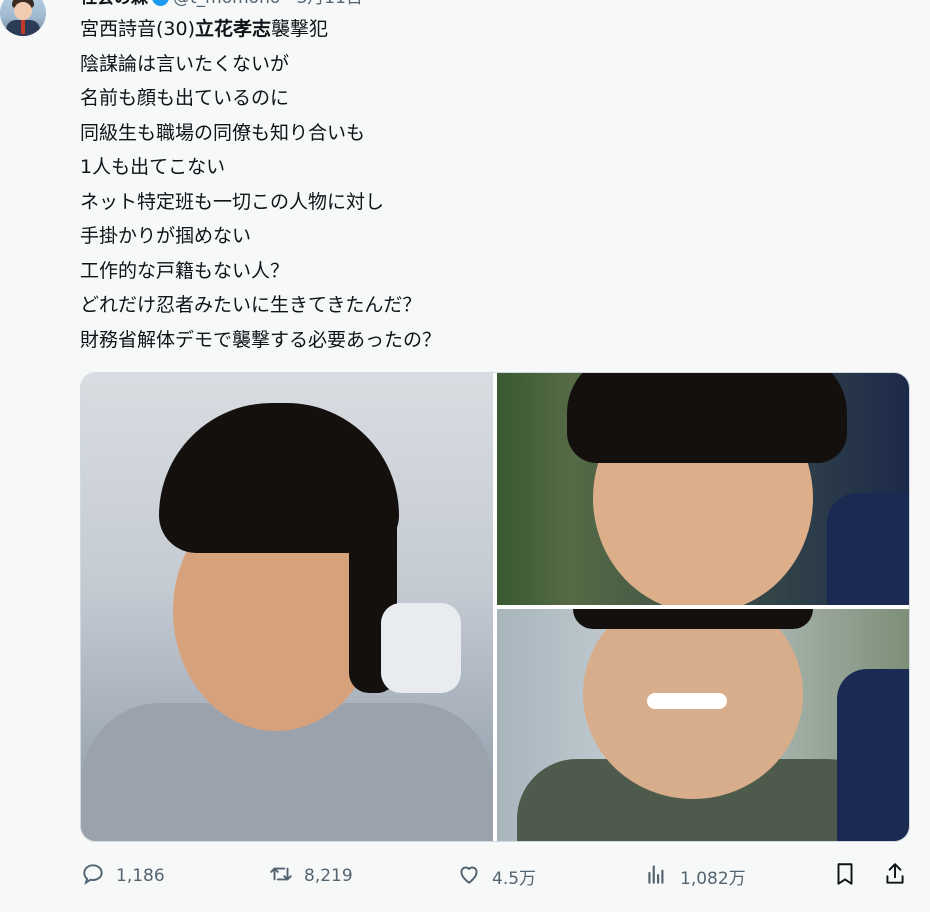 Image resolution: width=930 pixels, height=912 pixels. I want to click on tweet-line: 同級生も職場の同僚も知り合いも, so click(223, 132).